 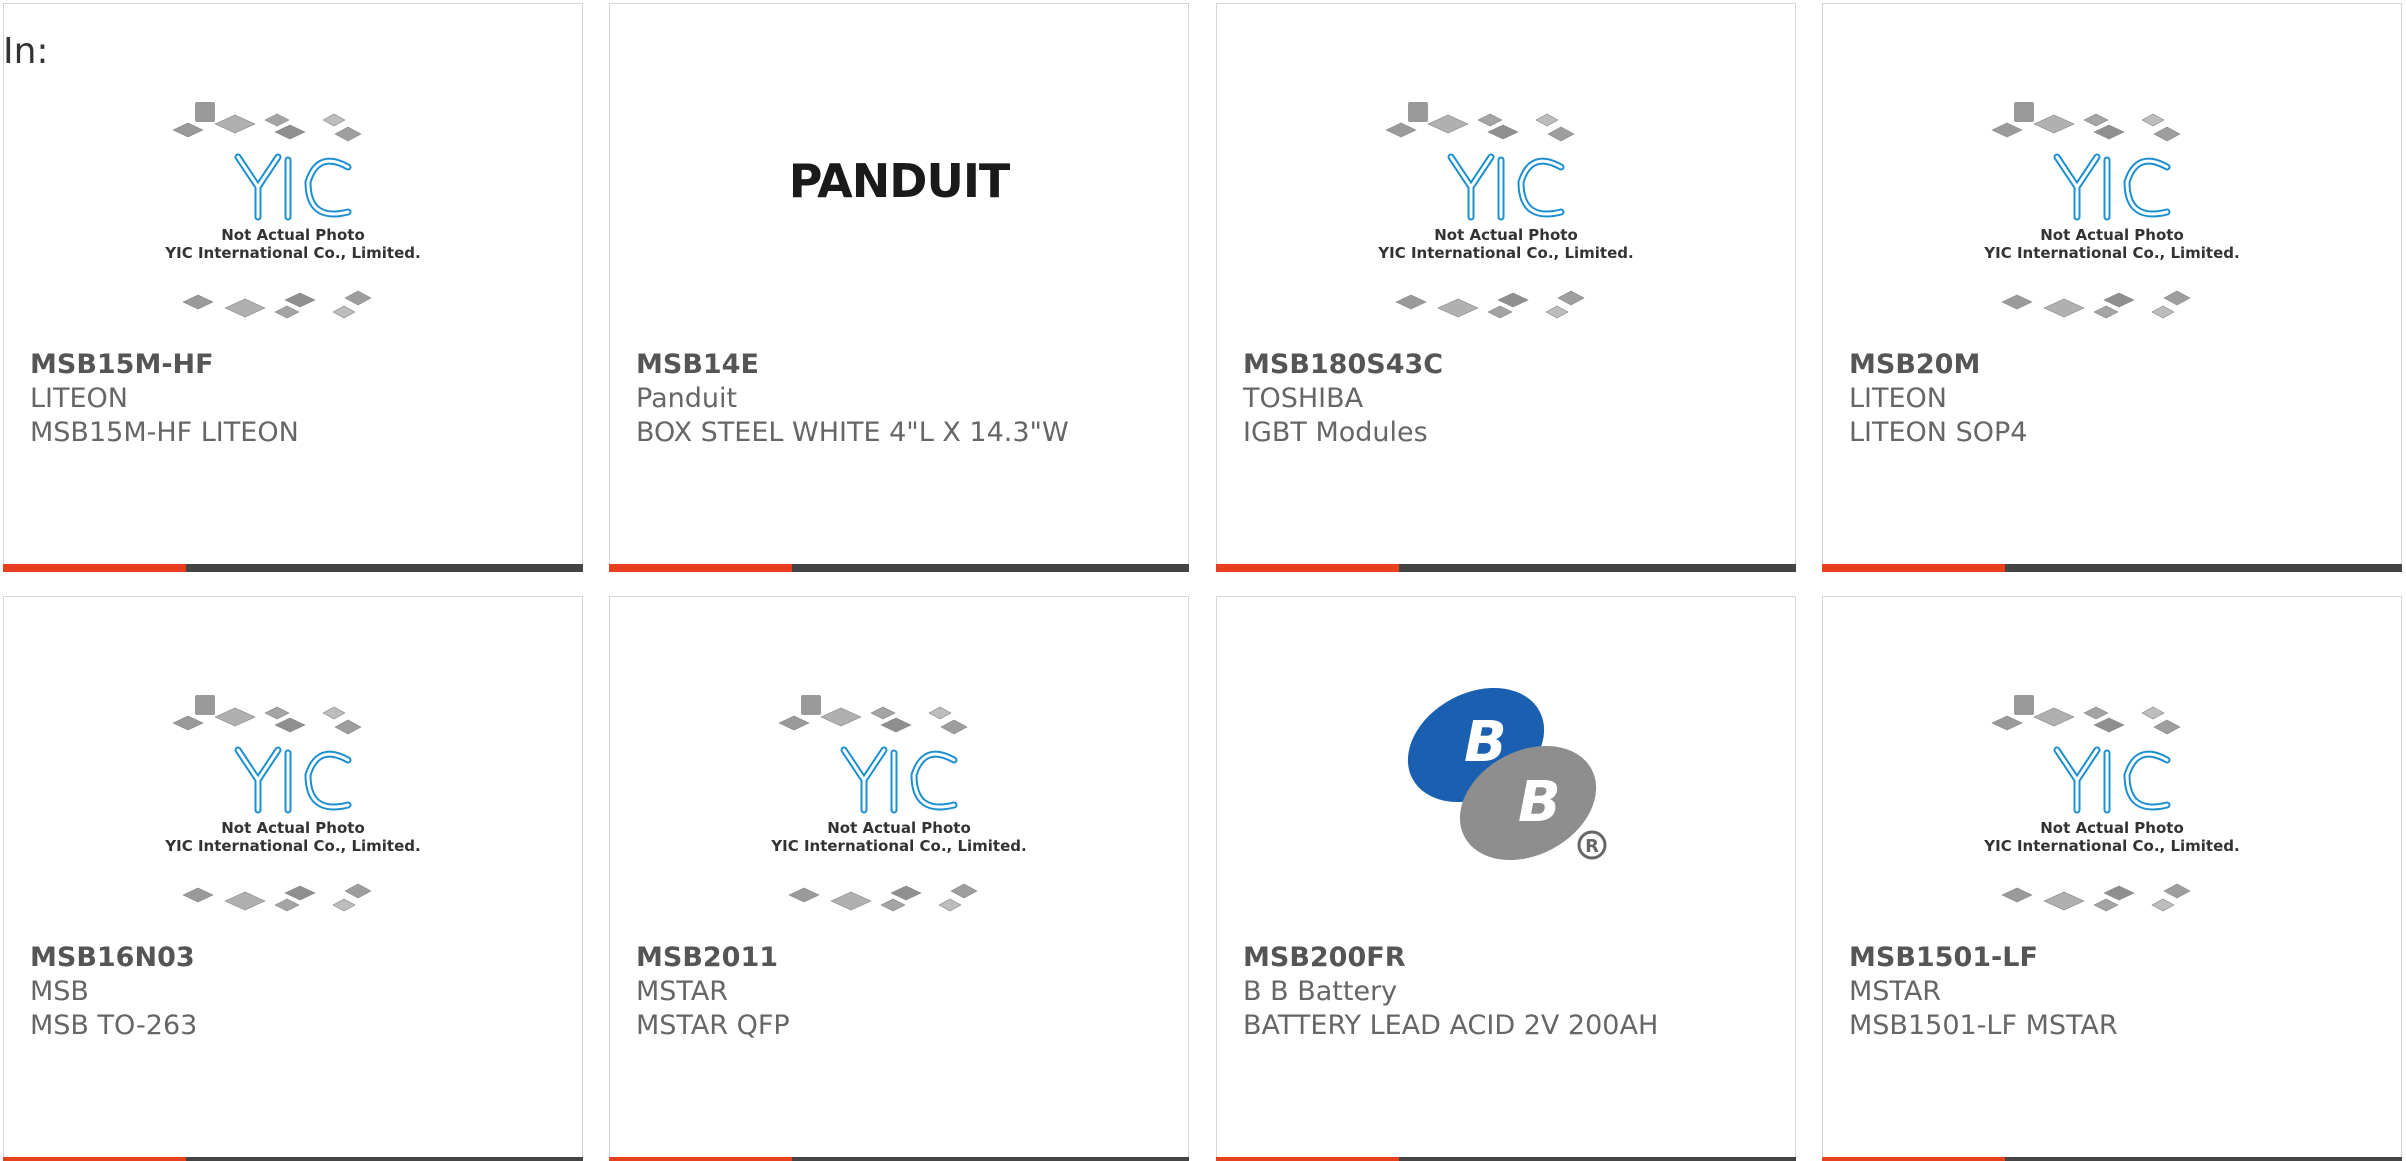 I want to click on part-number-link: MSB180S43C, so click(x=1509, y=365).